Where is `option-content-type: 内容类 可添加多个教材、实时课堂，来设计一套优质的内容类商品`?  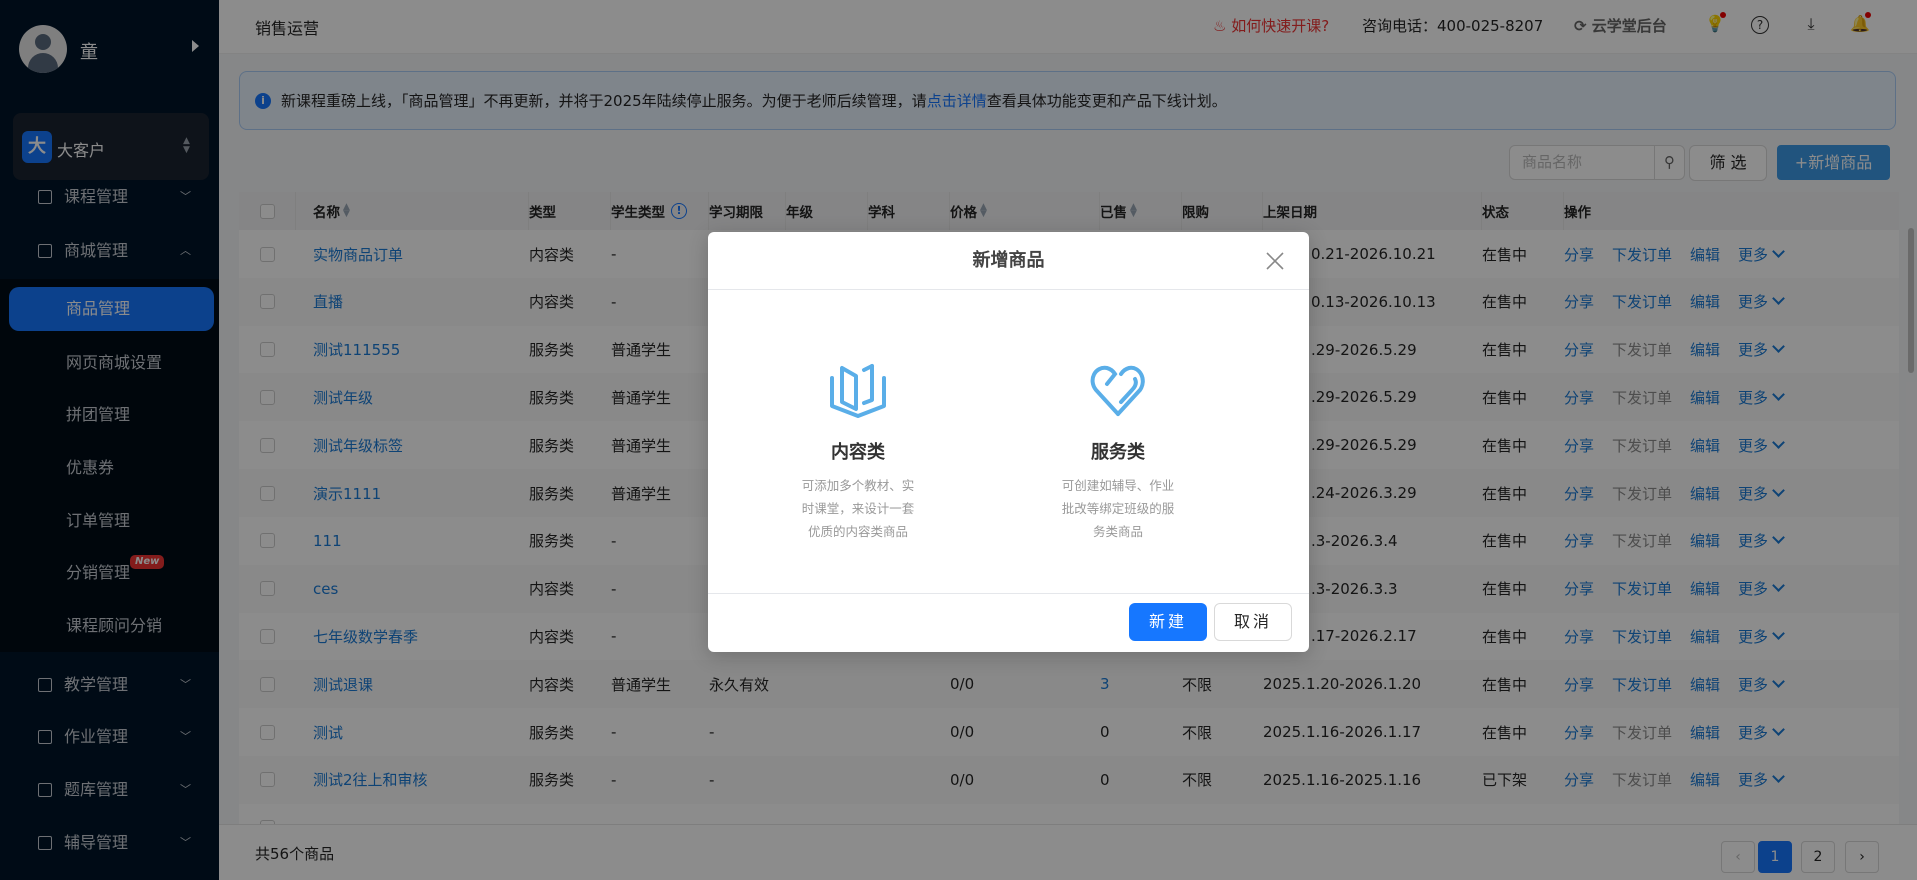
option-content-type: 内容类 可添加多个教材、实时课堂，来设计一套优质的内容类商品 is located at coordinates (858, 452).